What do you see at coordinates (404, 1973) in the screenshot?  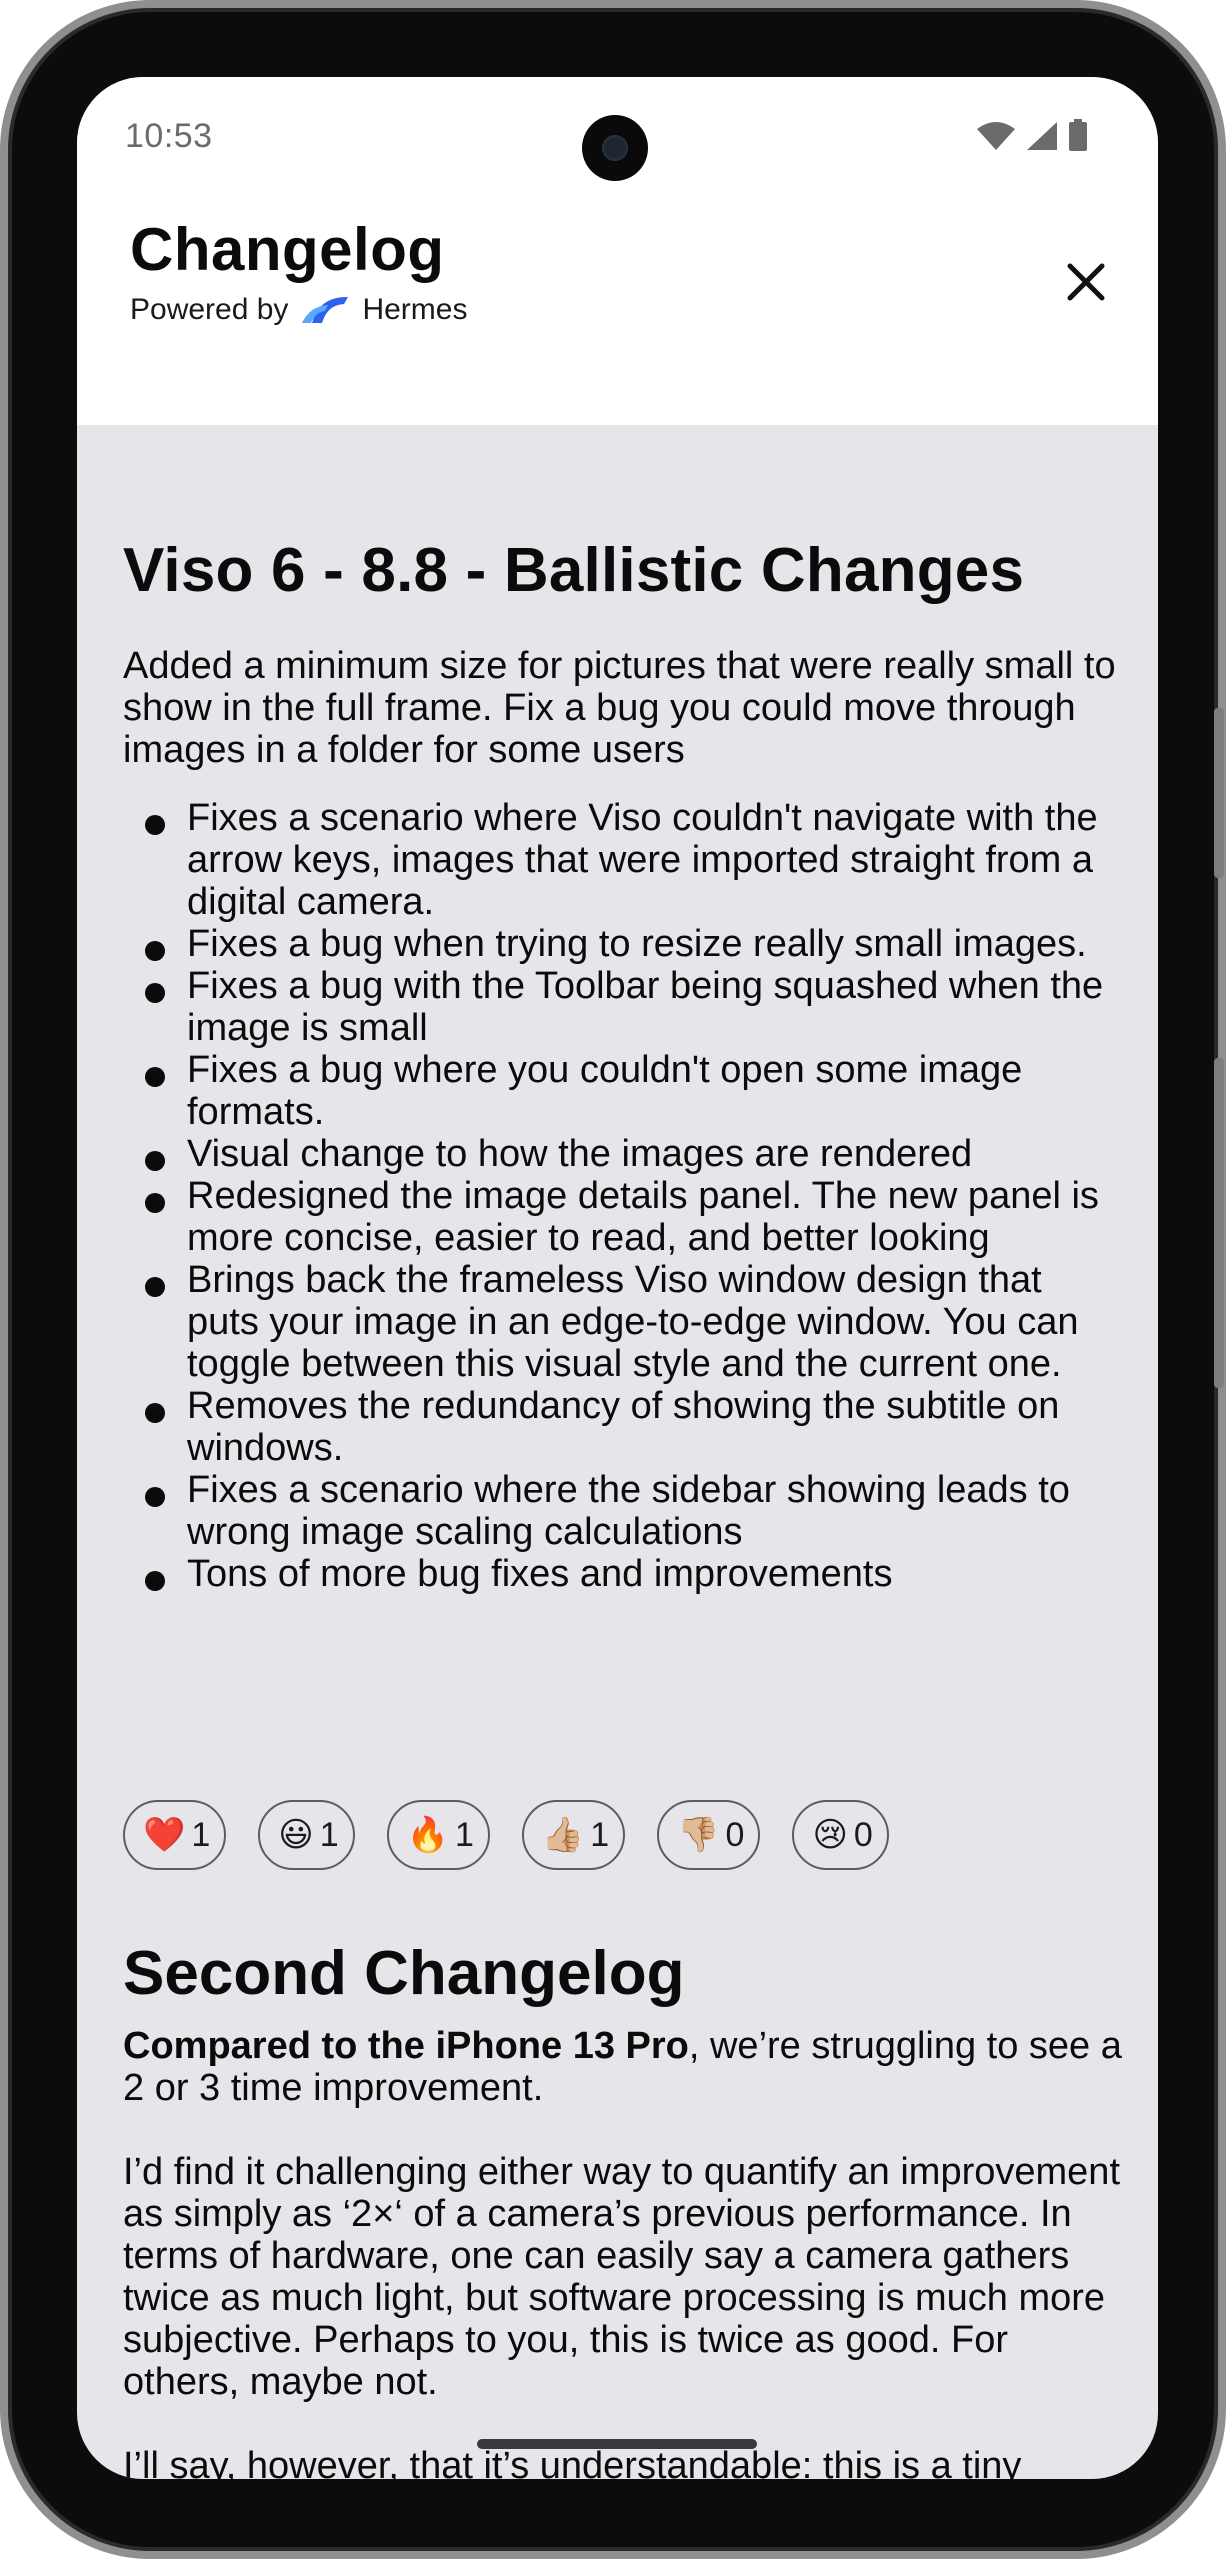 I see `entry-title: Second Changelog` at bounding box center [404, 1973].